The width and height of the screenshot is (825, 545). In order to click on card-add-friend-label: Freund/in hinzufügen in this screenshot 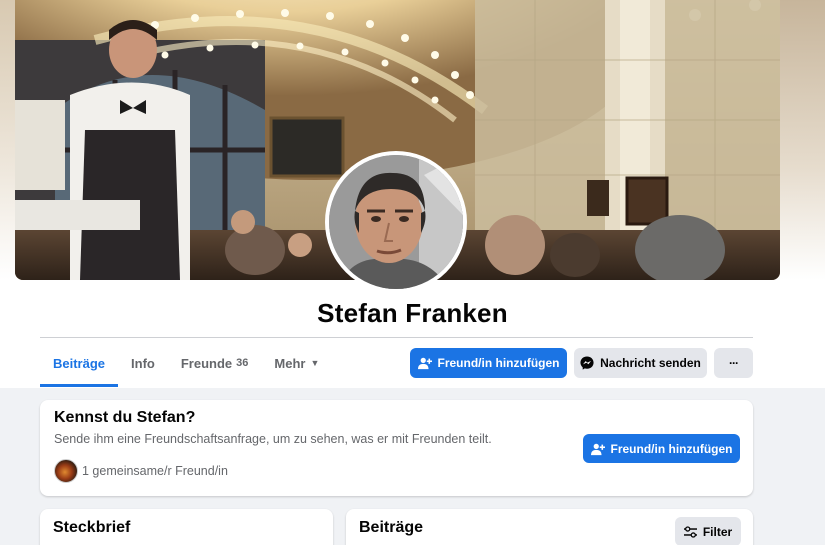, I will do `click(671, 448)`.